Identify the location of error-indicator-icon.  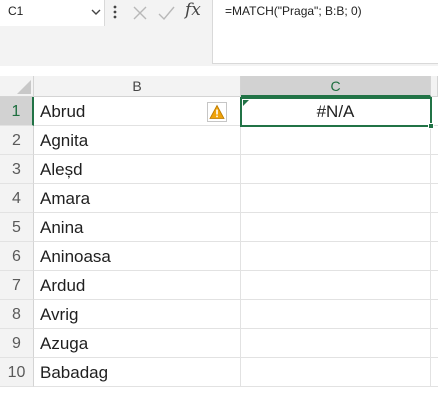
(246, 103).